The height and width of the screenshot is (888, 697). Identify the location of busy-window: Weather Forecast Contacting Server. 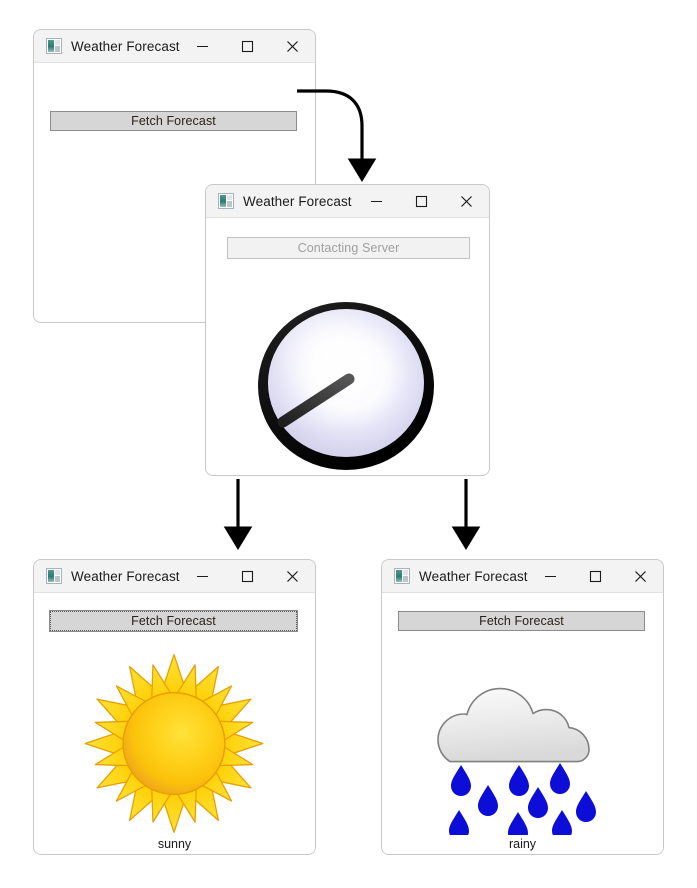
(347, 330).